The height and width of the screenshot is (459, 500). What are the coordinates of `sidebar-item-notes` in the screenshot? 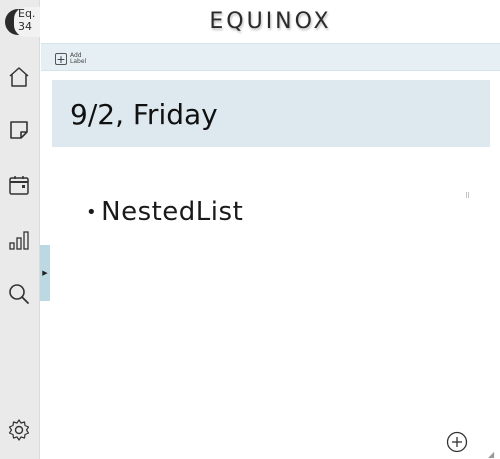 It's located at (19, 130).